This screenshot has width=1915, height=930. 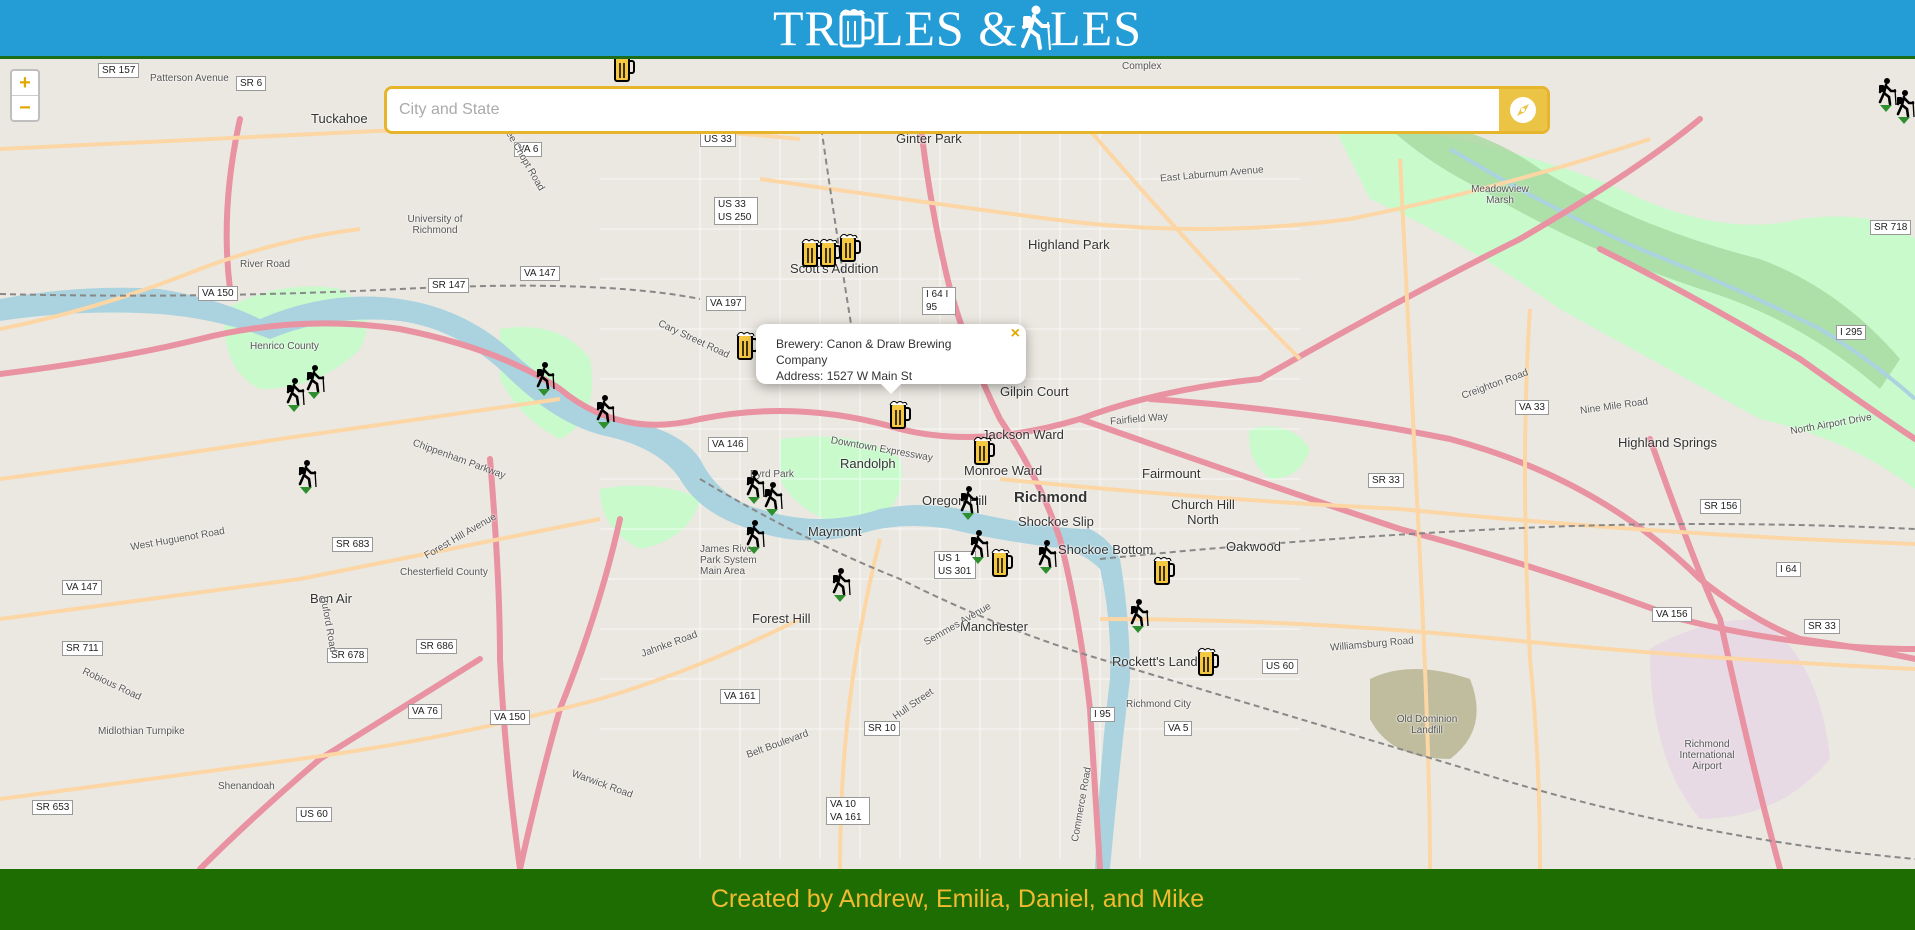 I want to click on road-shield: SR 156, so click(x=1721, y=506).